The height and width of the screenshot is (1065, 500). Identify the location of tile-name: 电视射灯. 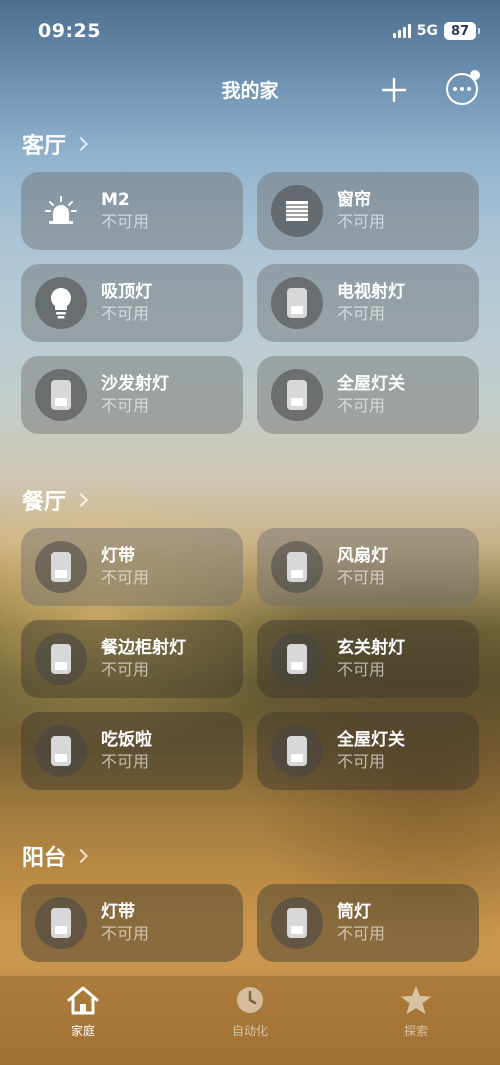
(371, 292).